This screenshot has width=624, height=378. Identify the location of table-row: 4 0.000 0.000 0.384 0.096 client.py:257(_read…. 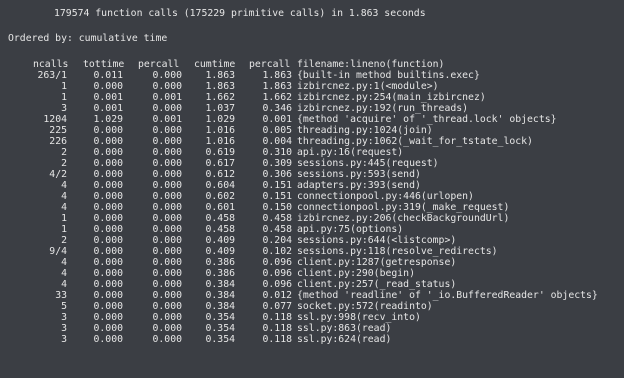
(312, 284).